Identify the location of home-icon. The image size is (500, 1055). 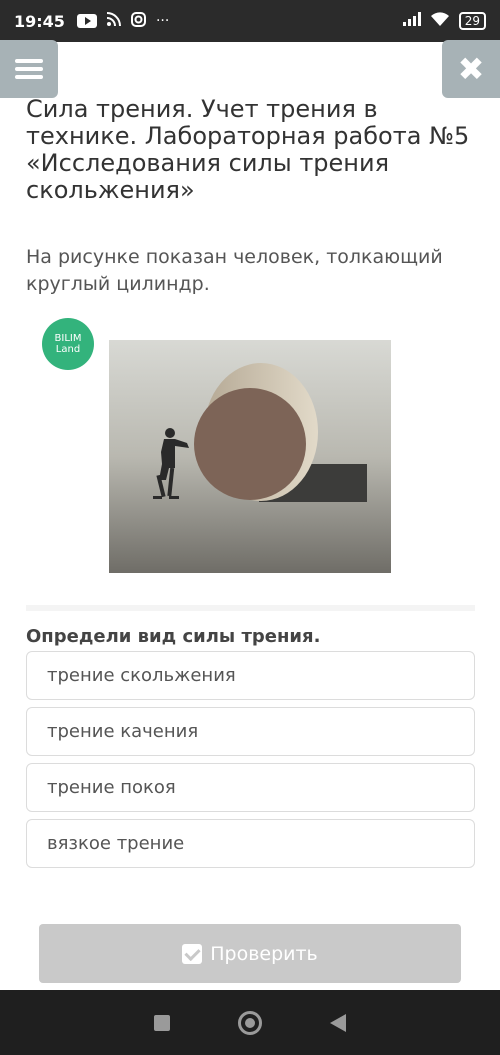
(250, 1022).